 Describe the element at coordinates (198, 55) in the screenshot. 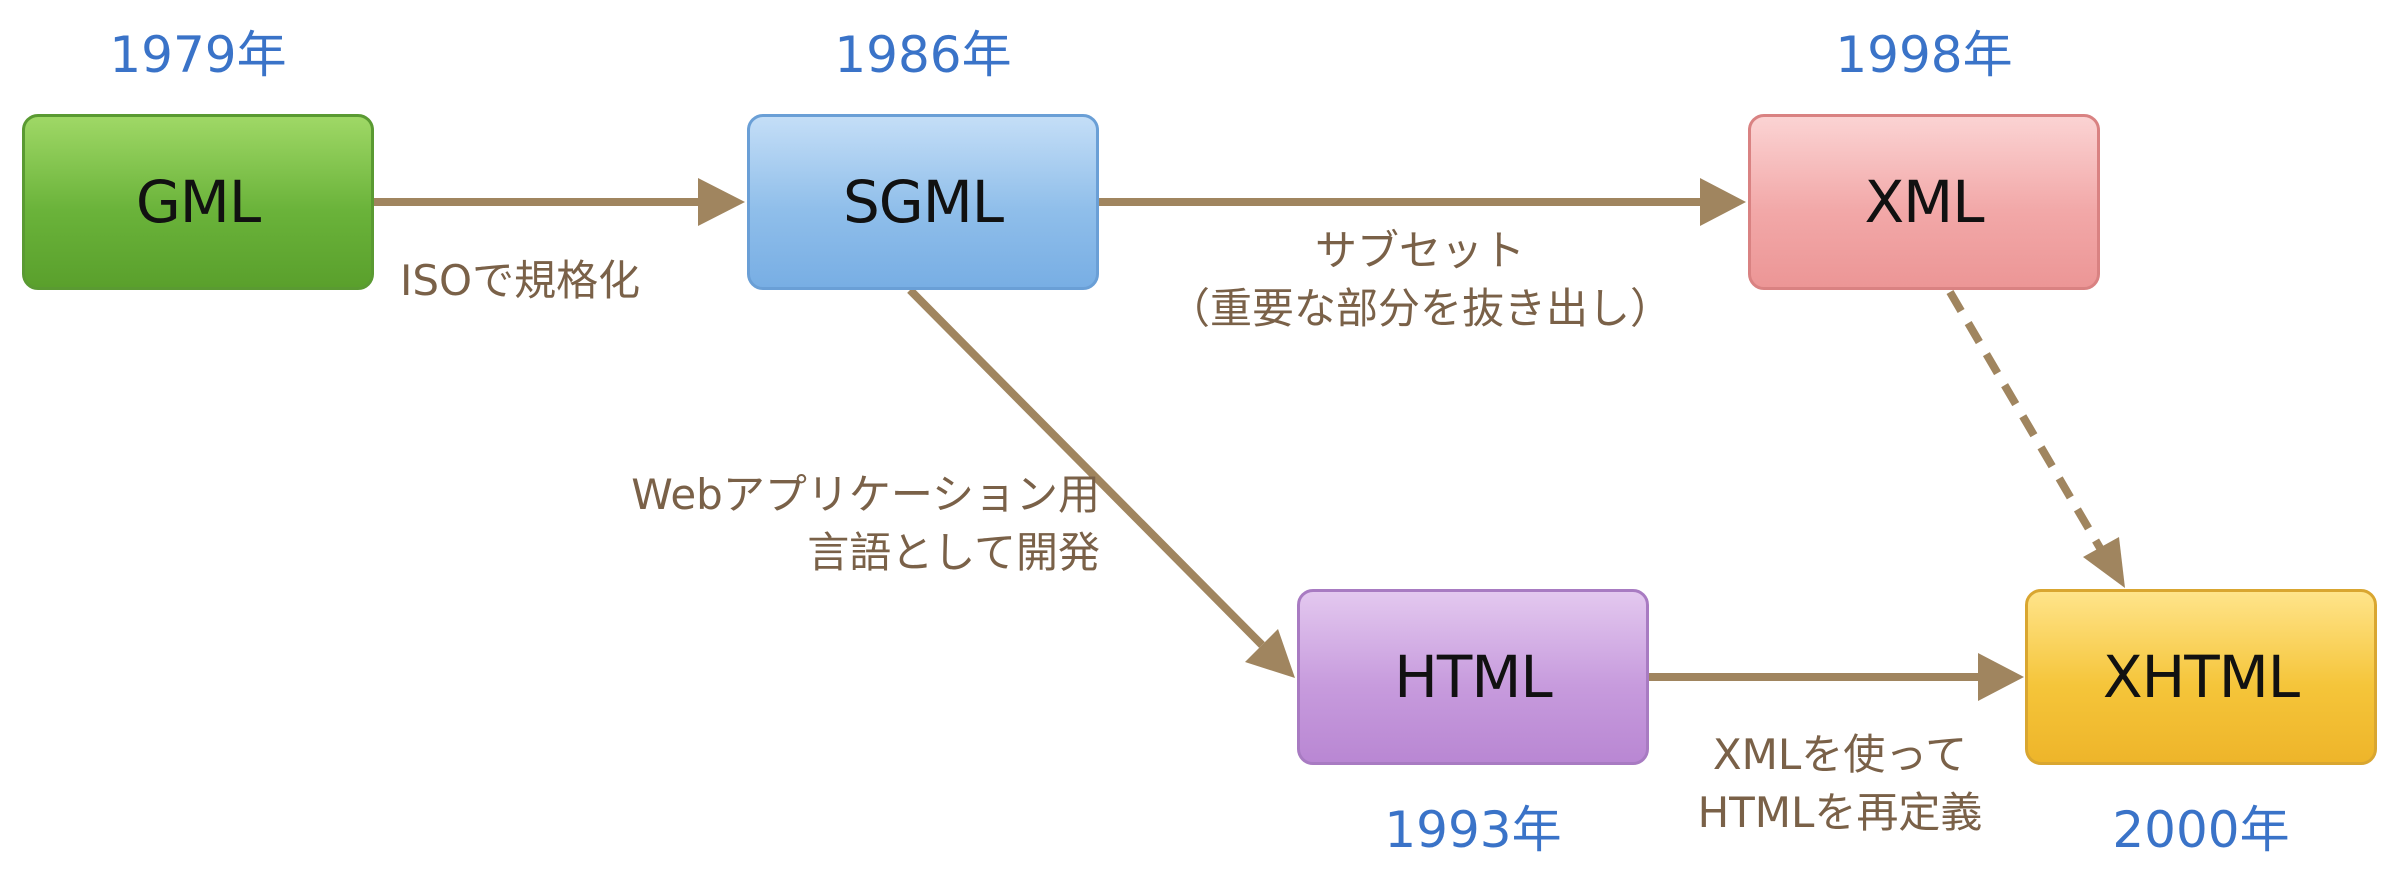

I see `year-gml: 1979年` at that location.